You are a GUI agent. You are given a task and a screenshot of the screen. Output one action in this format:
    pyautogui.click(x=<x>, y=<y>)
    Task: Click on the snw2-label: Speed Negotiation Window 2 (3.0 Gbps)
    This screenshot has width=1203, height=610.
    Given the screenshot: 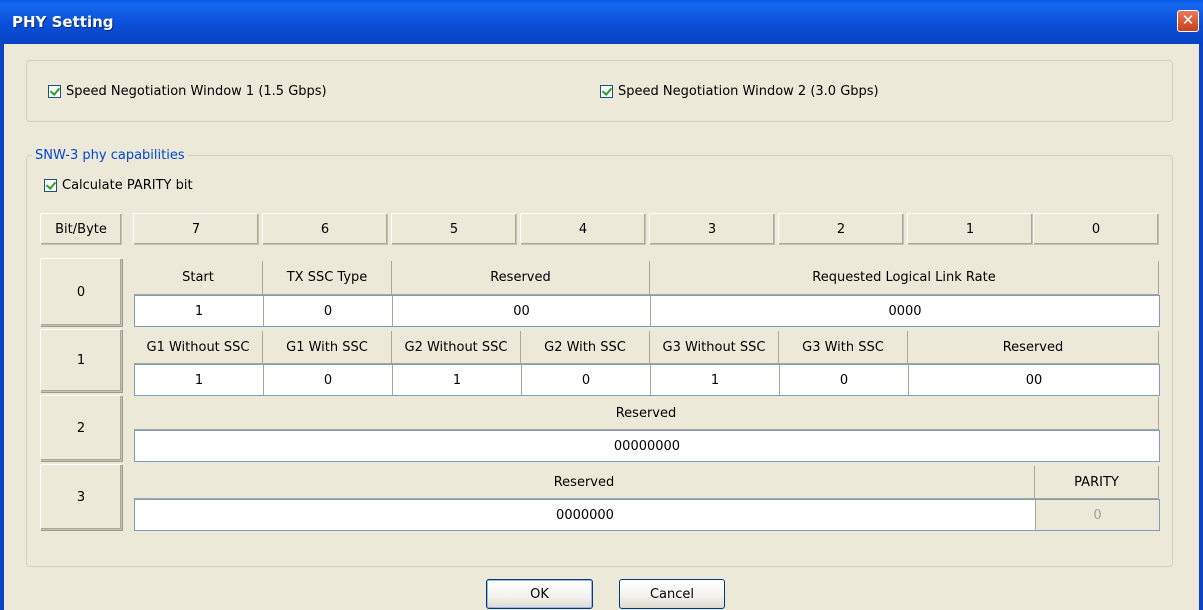 What is the action you would take?
    pyautogui.click(x=748, y=91)
    